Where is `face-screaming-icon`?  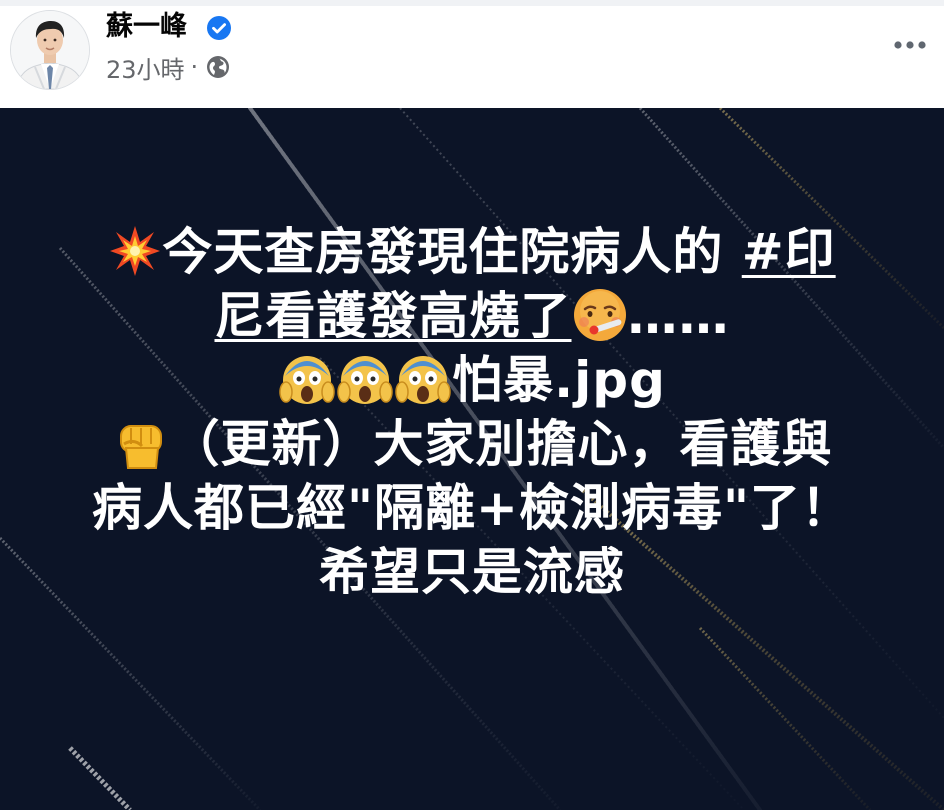
face-screaming-icon is located at coordinates (307, 379).